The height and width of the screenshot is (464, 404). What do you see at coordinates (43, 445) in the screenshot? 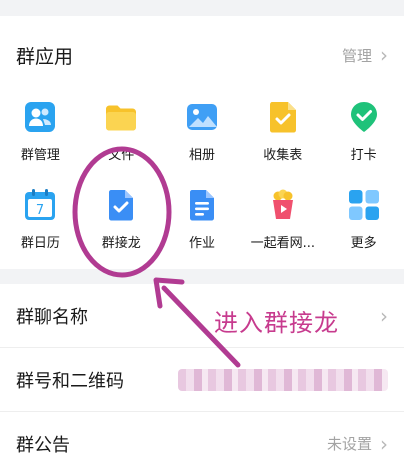
I see `announcement-title: 群公告` at bounding box center [43, 445].